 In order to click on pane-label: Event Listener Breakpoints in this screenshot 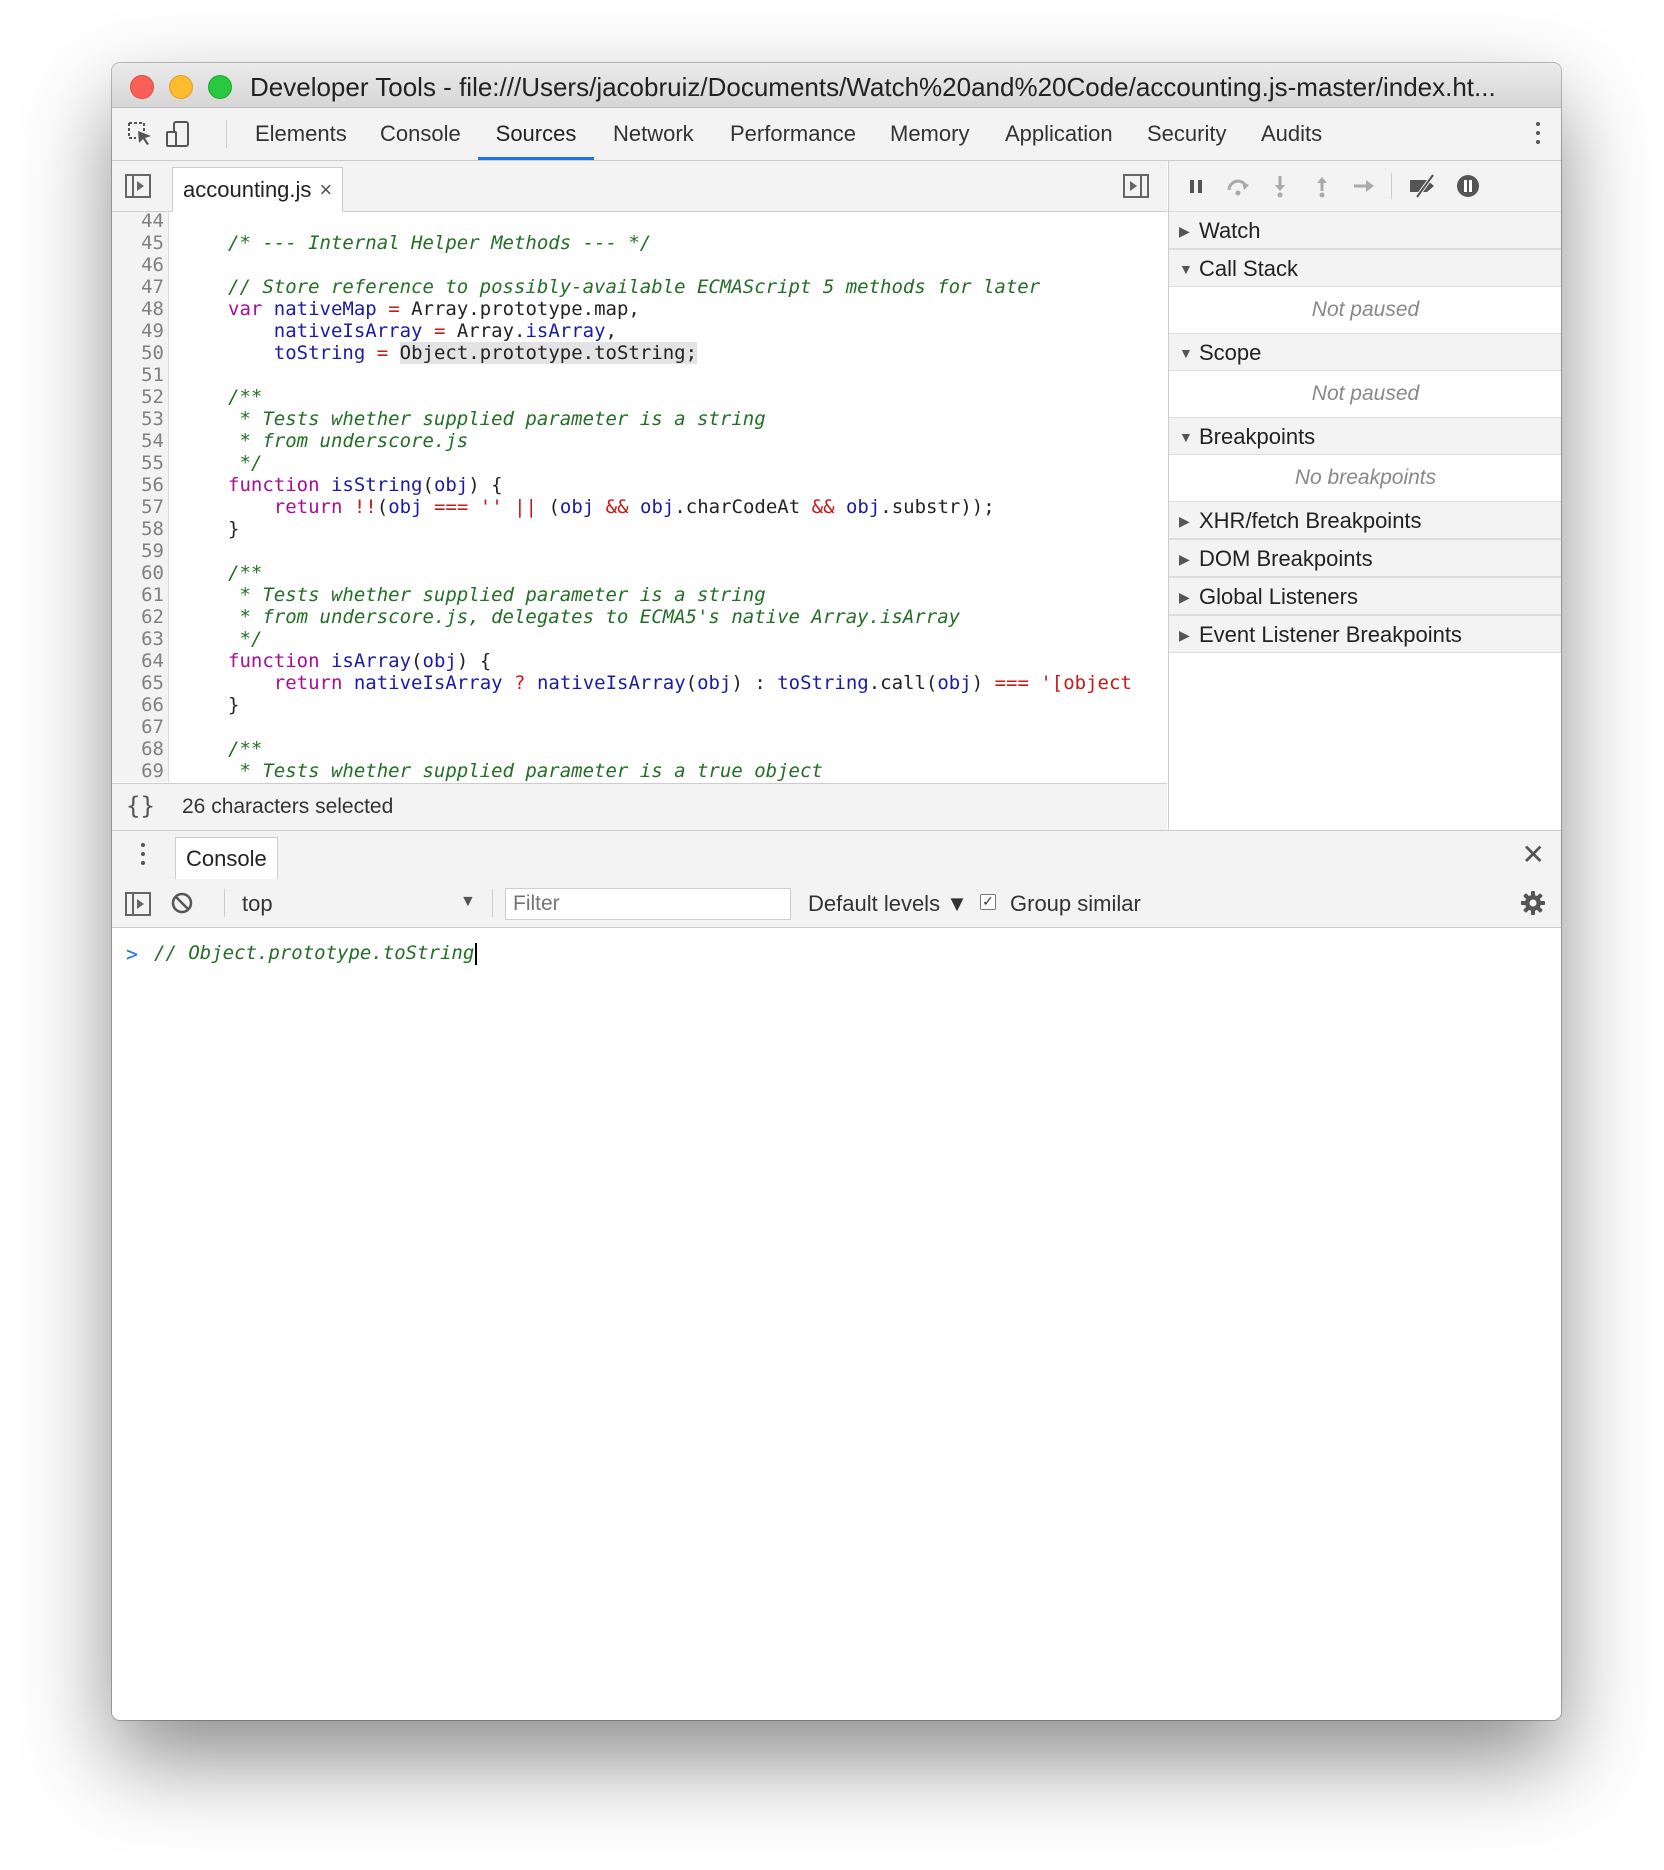, I will do `click(1330, 634)`.